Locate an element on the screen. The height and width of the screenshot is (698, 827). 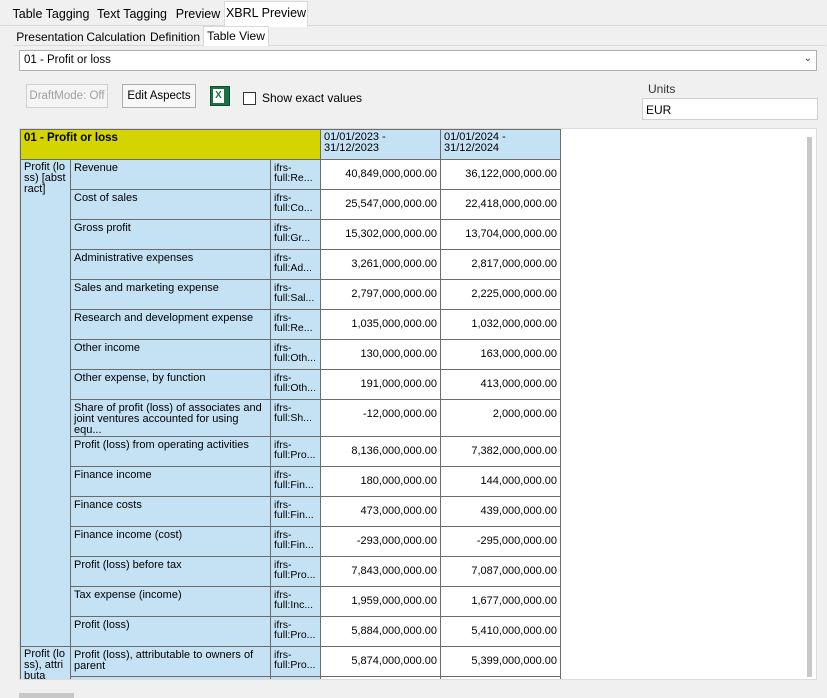
fact-value: 2,000,000.00 is located at coordinates (500, 418).